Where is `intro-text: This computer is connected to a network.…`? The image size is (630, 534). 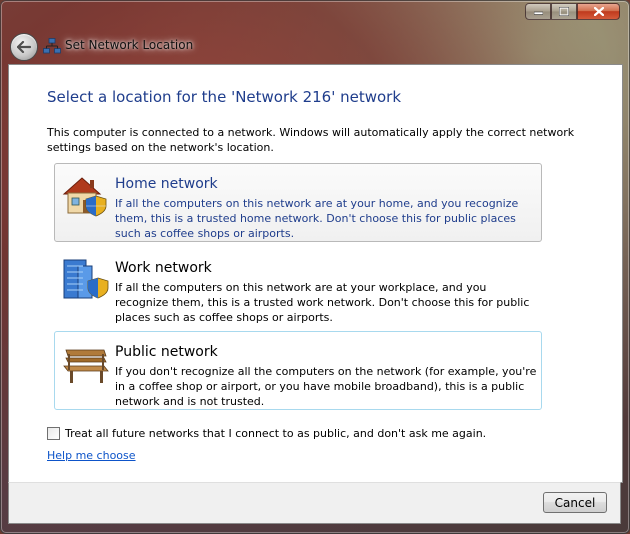
intro-text: This computer is connected to a network.… is located at coordinates (311, 140).